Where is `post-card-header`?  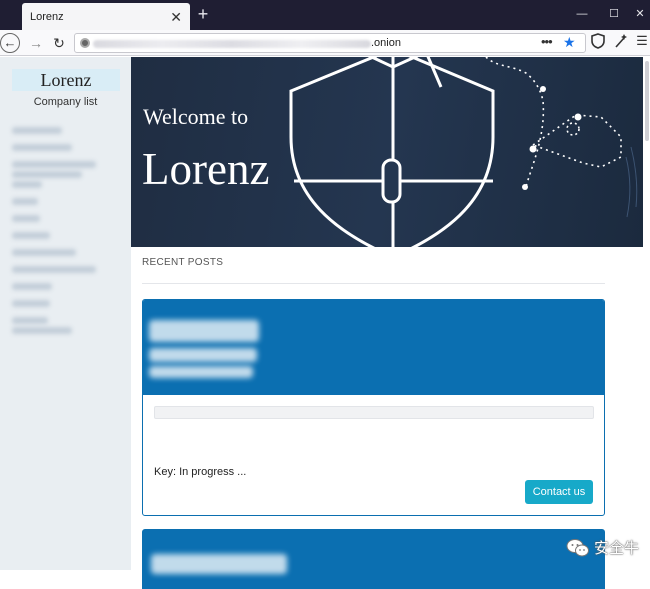 post-card-header is located at coordinates (373, 347).